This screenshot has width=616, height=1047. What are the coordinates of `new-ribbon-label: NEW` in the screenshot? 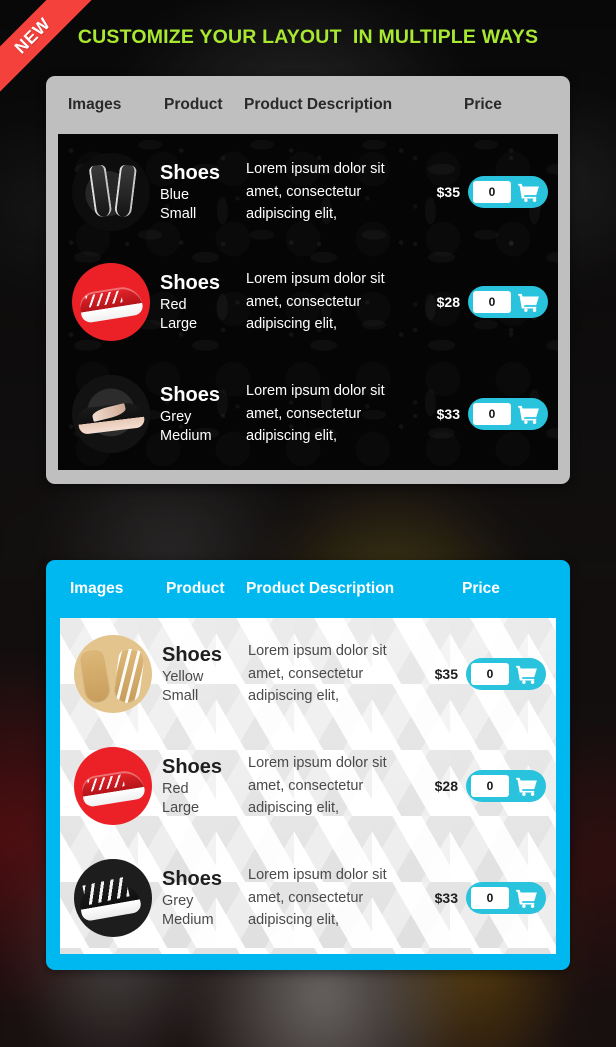 It's located at (49, 50).